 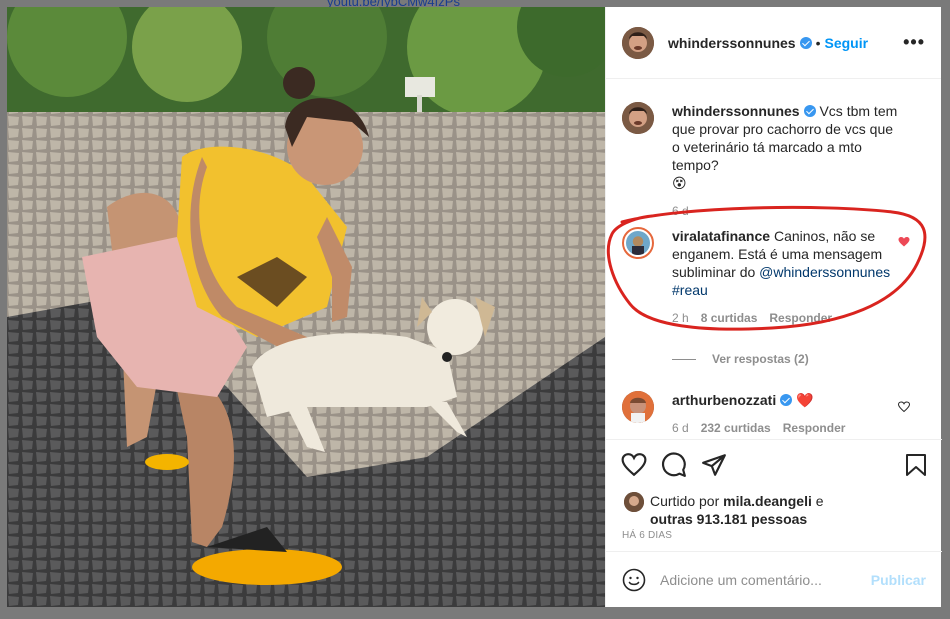 What do you see at coordinates (724, 400) in the screenshot?
I see `comment-username: arthurbenozzati` at bounding box center [724, 400].